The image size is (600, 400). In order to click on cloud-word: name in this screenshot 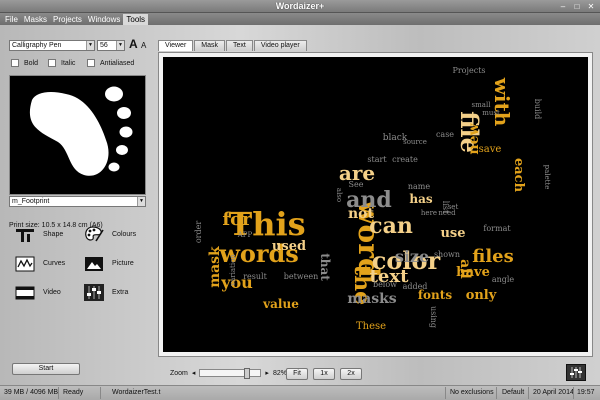, I will do `click(419, 186)`.